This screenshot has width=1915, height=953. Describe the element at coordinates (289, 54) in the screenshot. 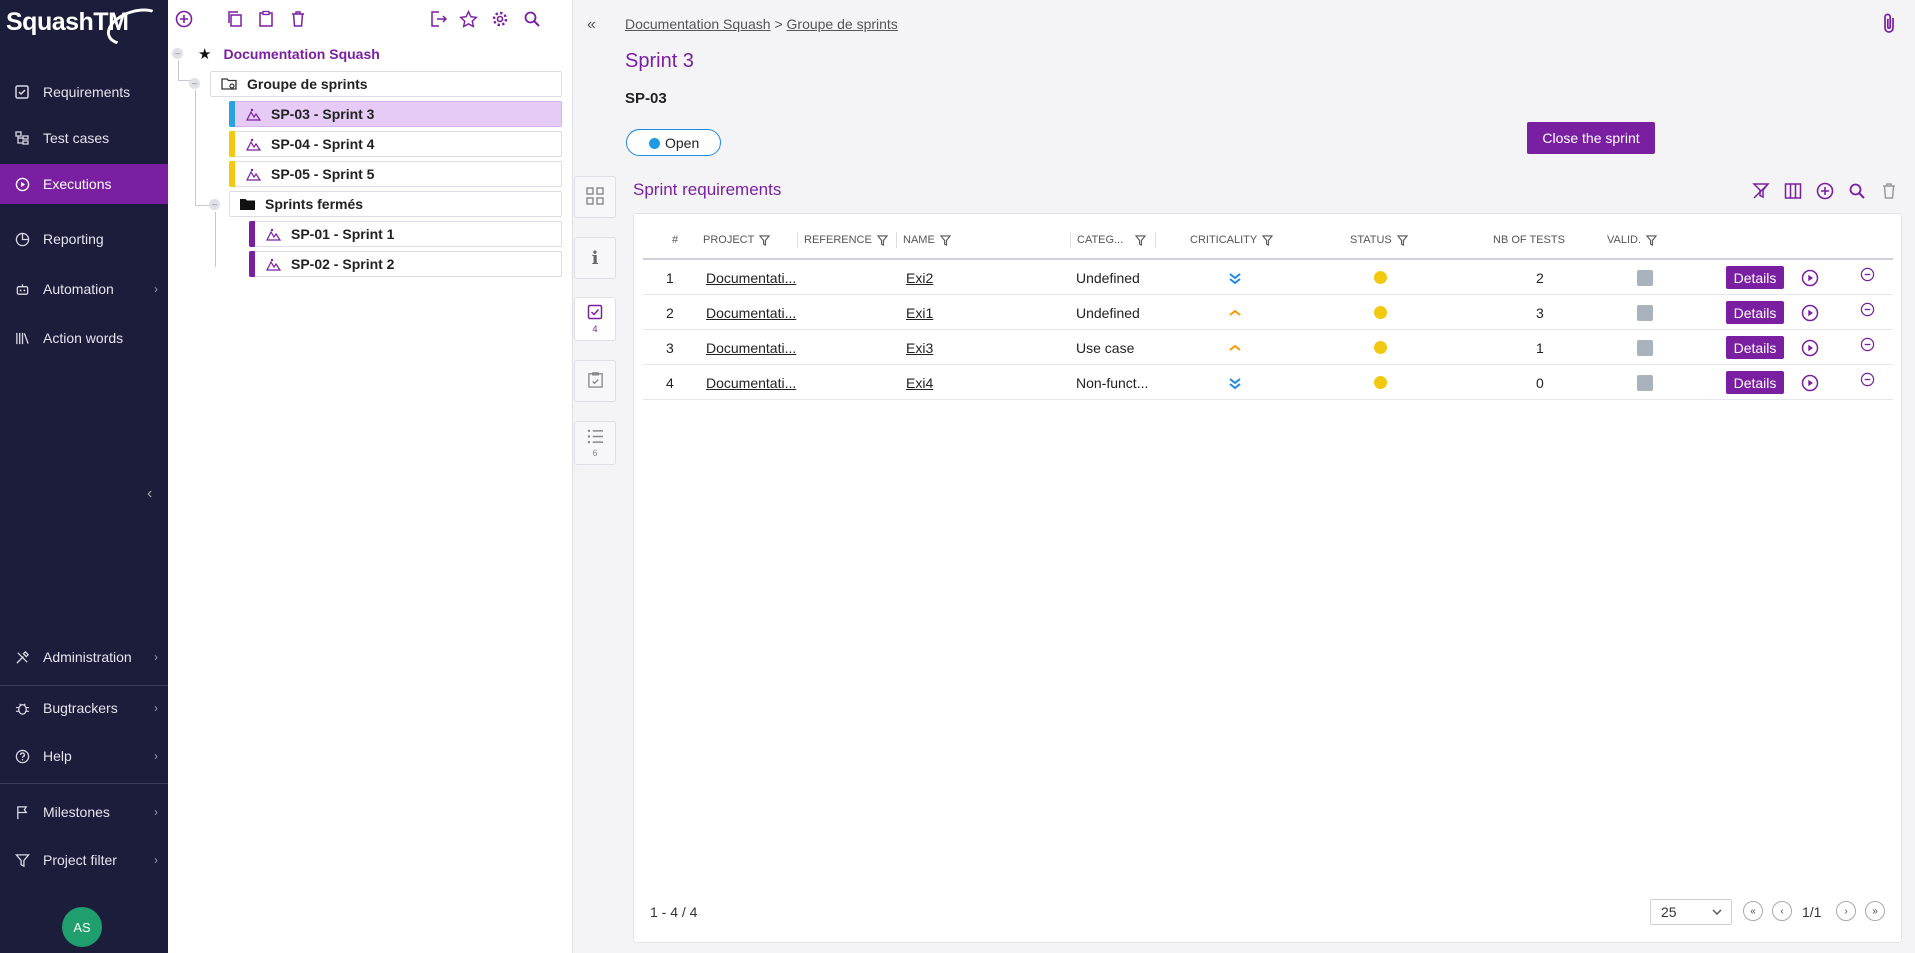

I see `tree-node-project: ★ Documentation Squash` at that location.